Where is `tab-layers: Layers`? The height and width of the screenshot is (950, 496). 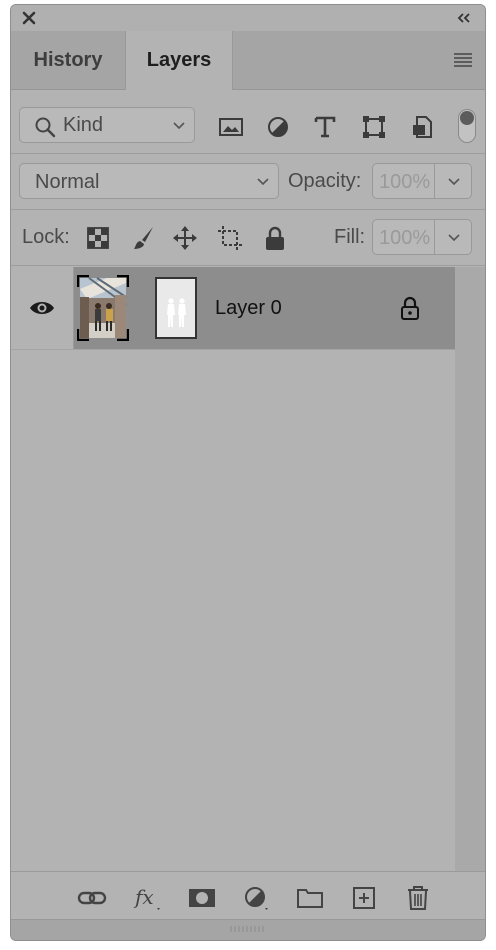 tab-layers: Layers is located at coordinates (179, 60).